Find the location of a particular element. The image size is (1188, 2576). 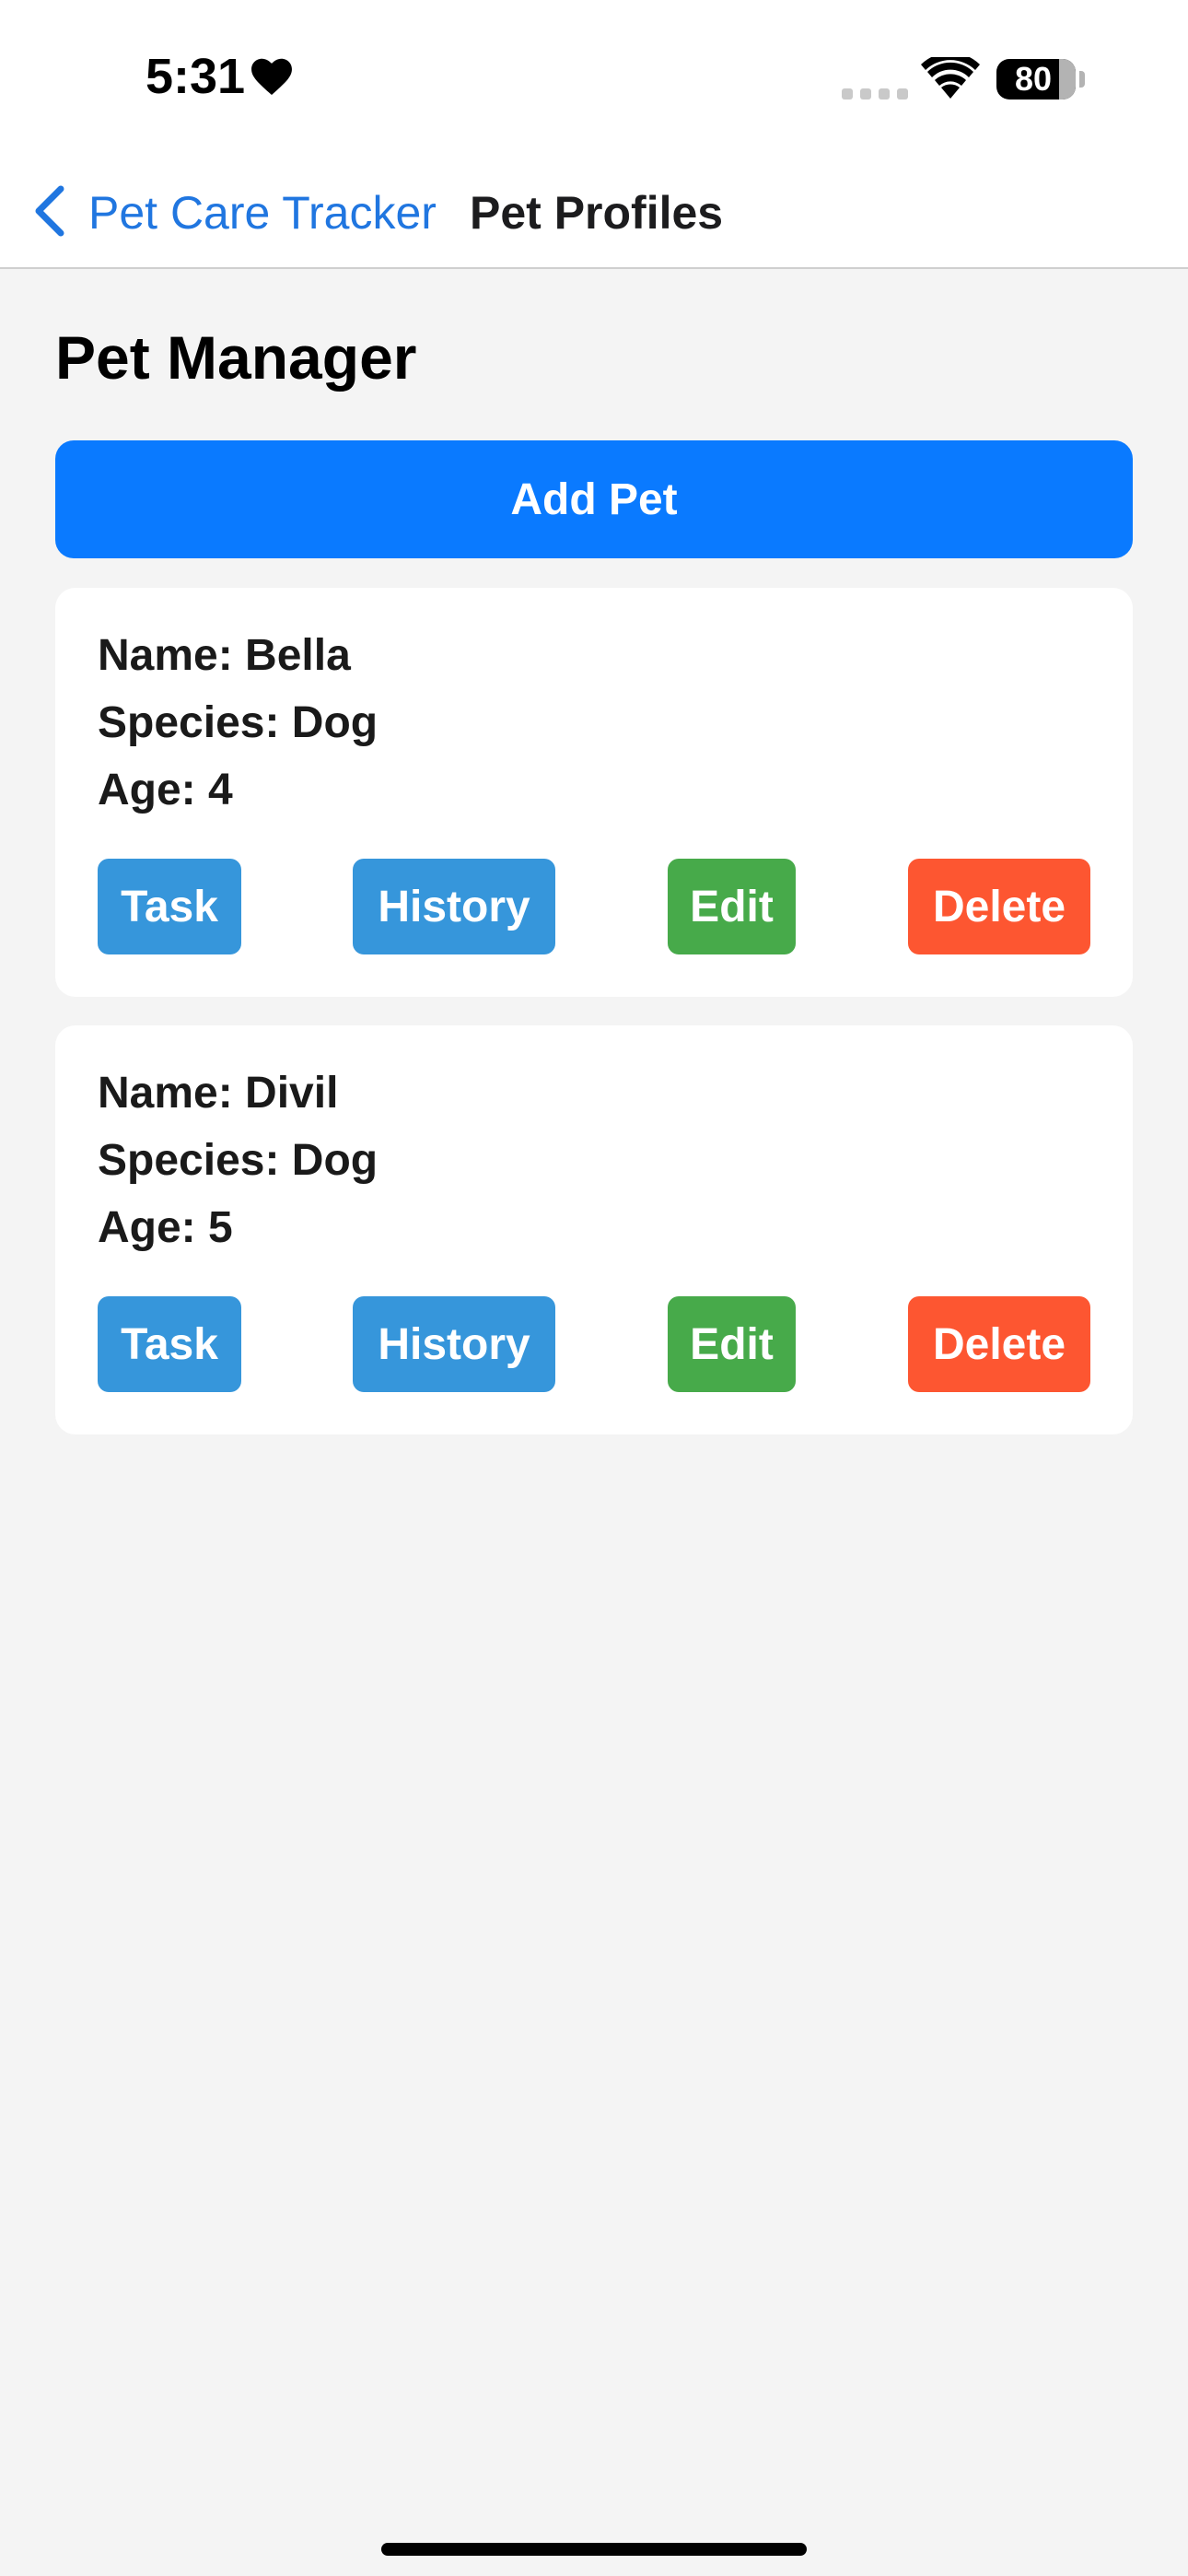

nav-title: Pet Profiles is located at coordinates (597, 213).